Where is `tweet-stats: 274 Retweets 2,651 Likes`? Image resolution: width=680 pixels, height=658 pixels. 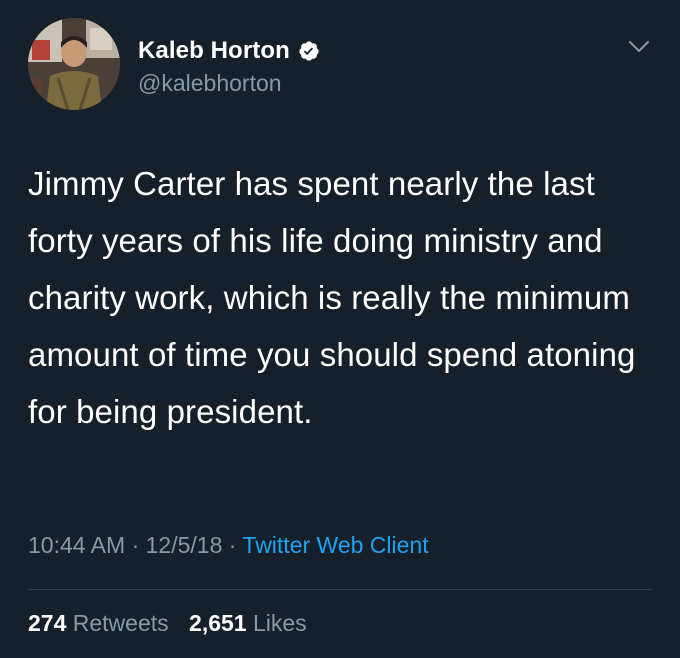 tweet-stats: 274 Retweets 2,651 Likes is located at coordinates (174, 623).